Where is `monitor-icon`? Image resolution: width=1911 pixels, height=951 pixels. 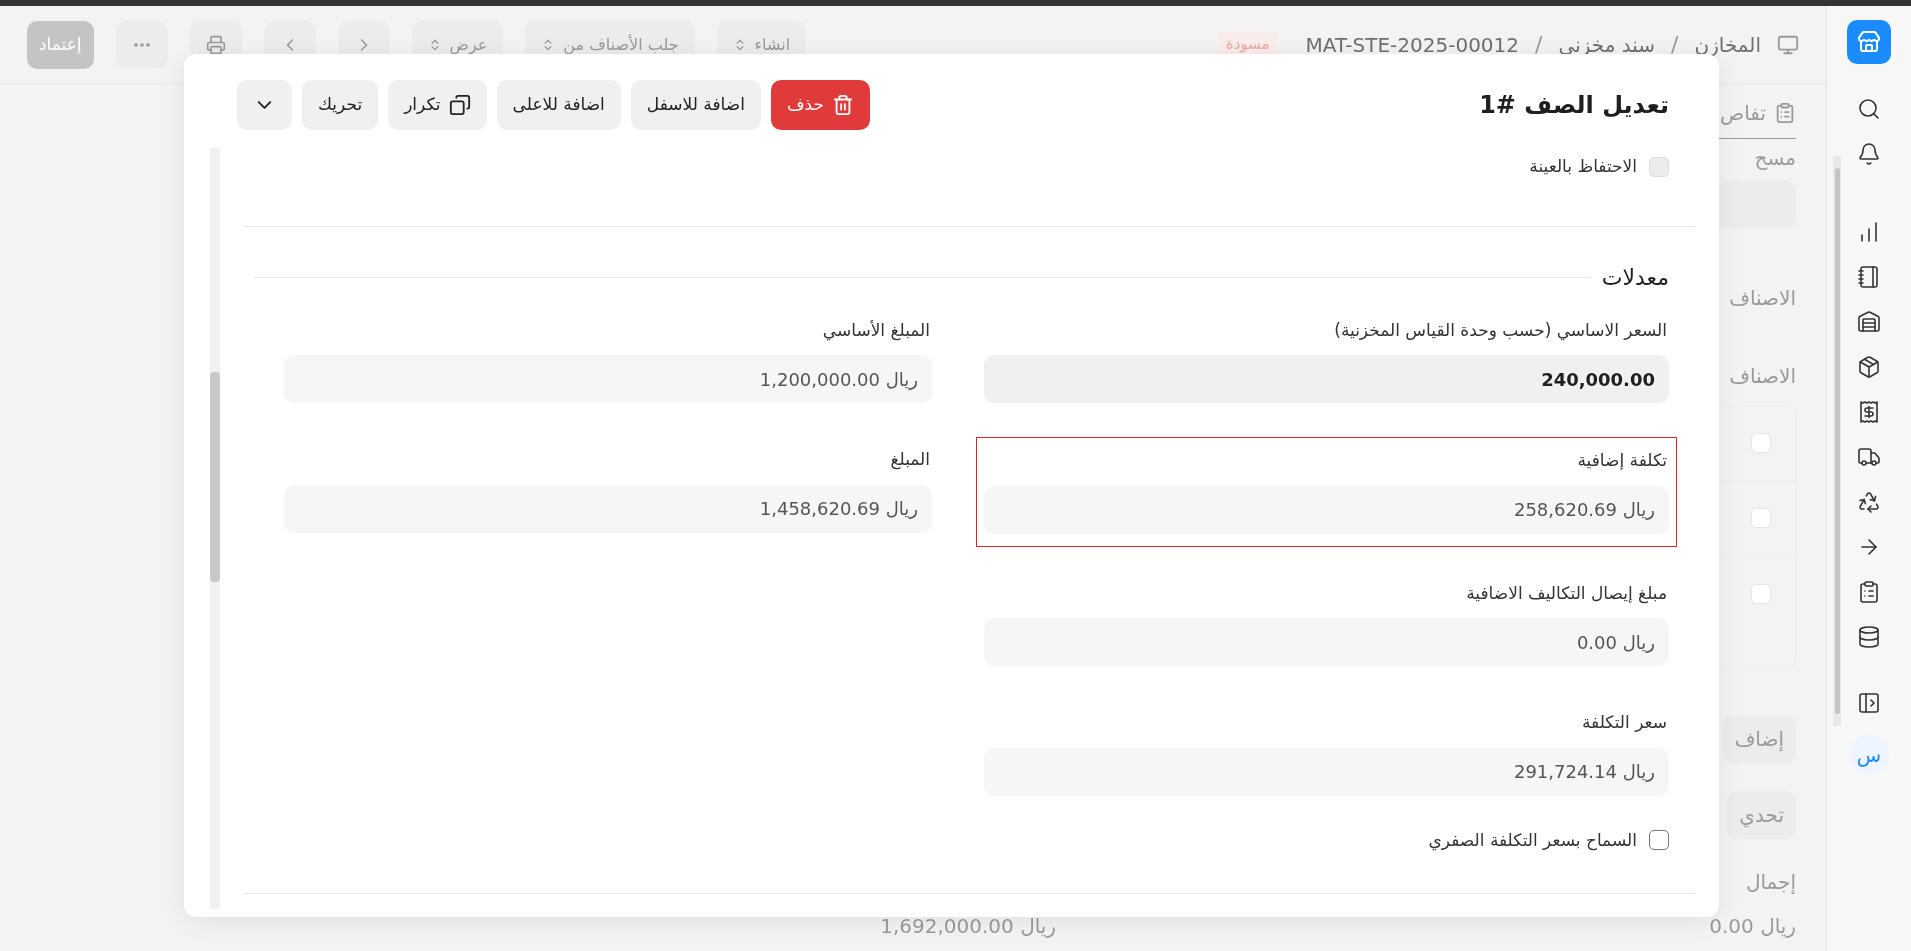 monitor-icon is located at coordinates (1788, 44).